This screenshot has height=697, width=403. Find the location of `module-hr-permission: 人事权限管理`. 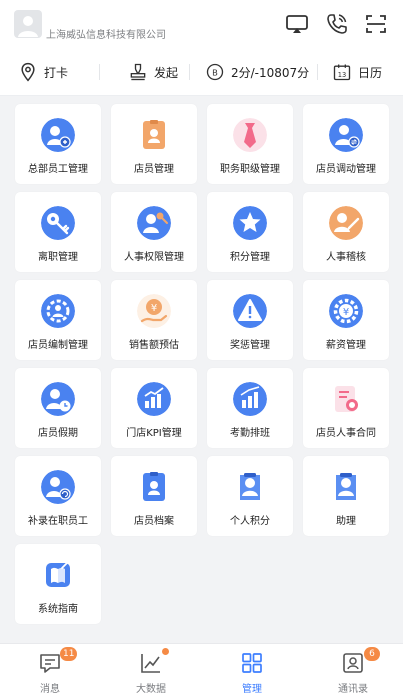

module-hr-permission: 人事权限管理 is located at coordinates (154, 232).